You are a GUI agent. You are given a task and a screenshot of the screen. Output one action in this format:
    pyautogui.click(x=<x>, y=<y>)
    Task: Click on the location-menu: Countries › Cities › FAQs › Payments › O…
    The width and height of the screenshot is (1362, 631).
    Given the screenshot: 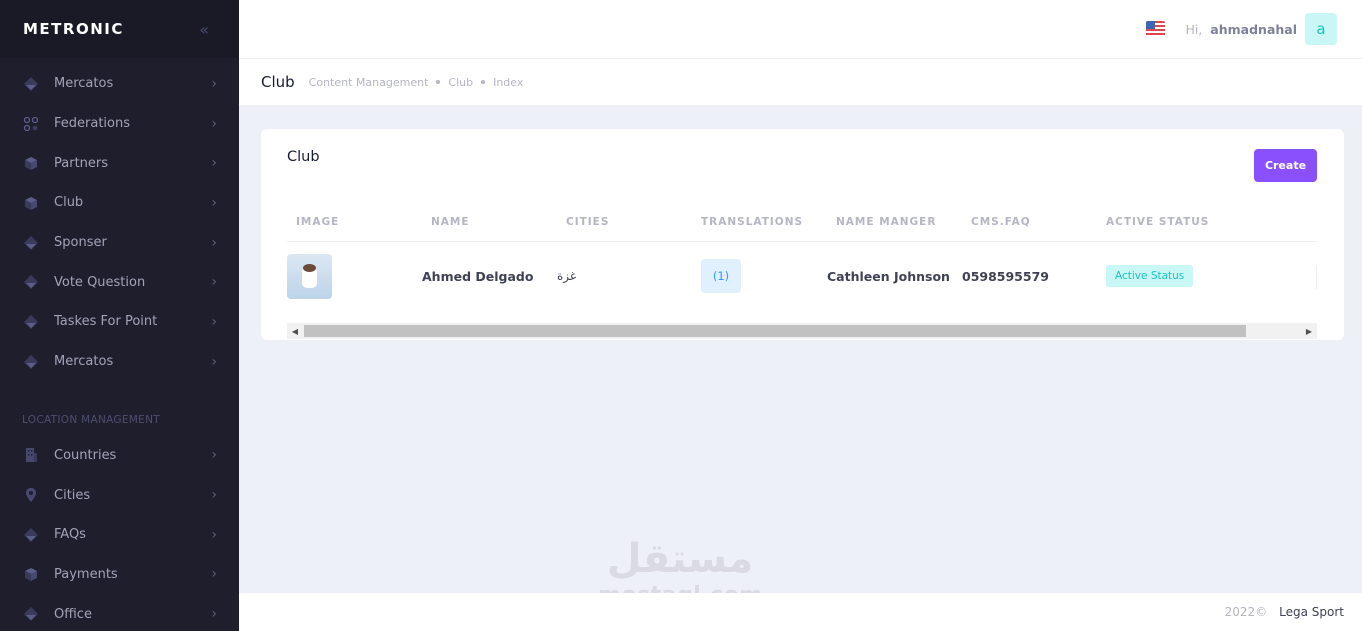 What is the action you would take?
    pyautogui.click(x=119, y=533)
    